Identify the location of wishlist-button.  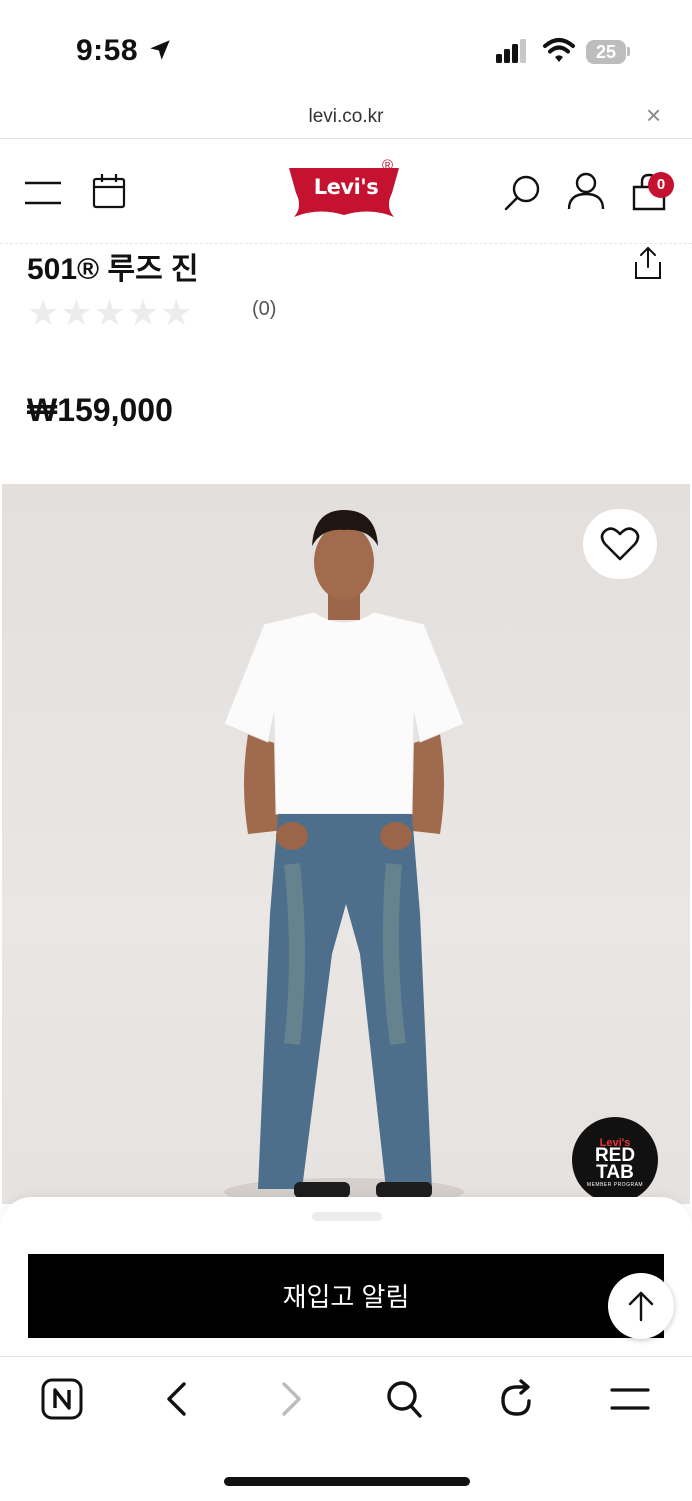
(620, 544).